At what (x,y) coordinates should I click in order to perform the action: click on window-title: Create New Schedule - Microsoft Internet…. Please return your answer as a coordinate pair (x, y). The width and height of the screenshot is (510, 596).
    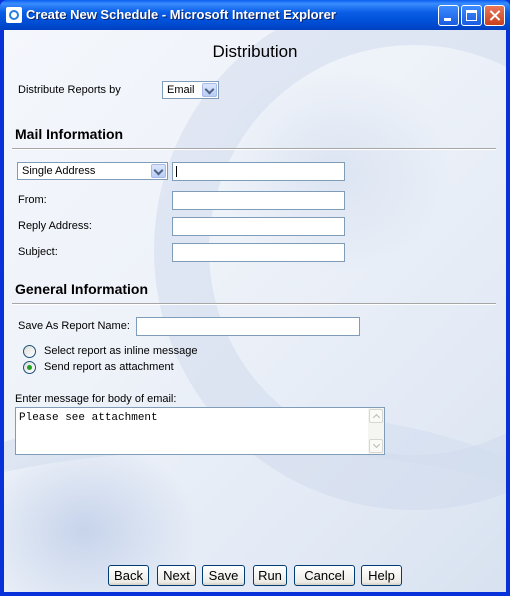
    Looking at the image, I should click on (181, 14).